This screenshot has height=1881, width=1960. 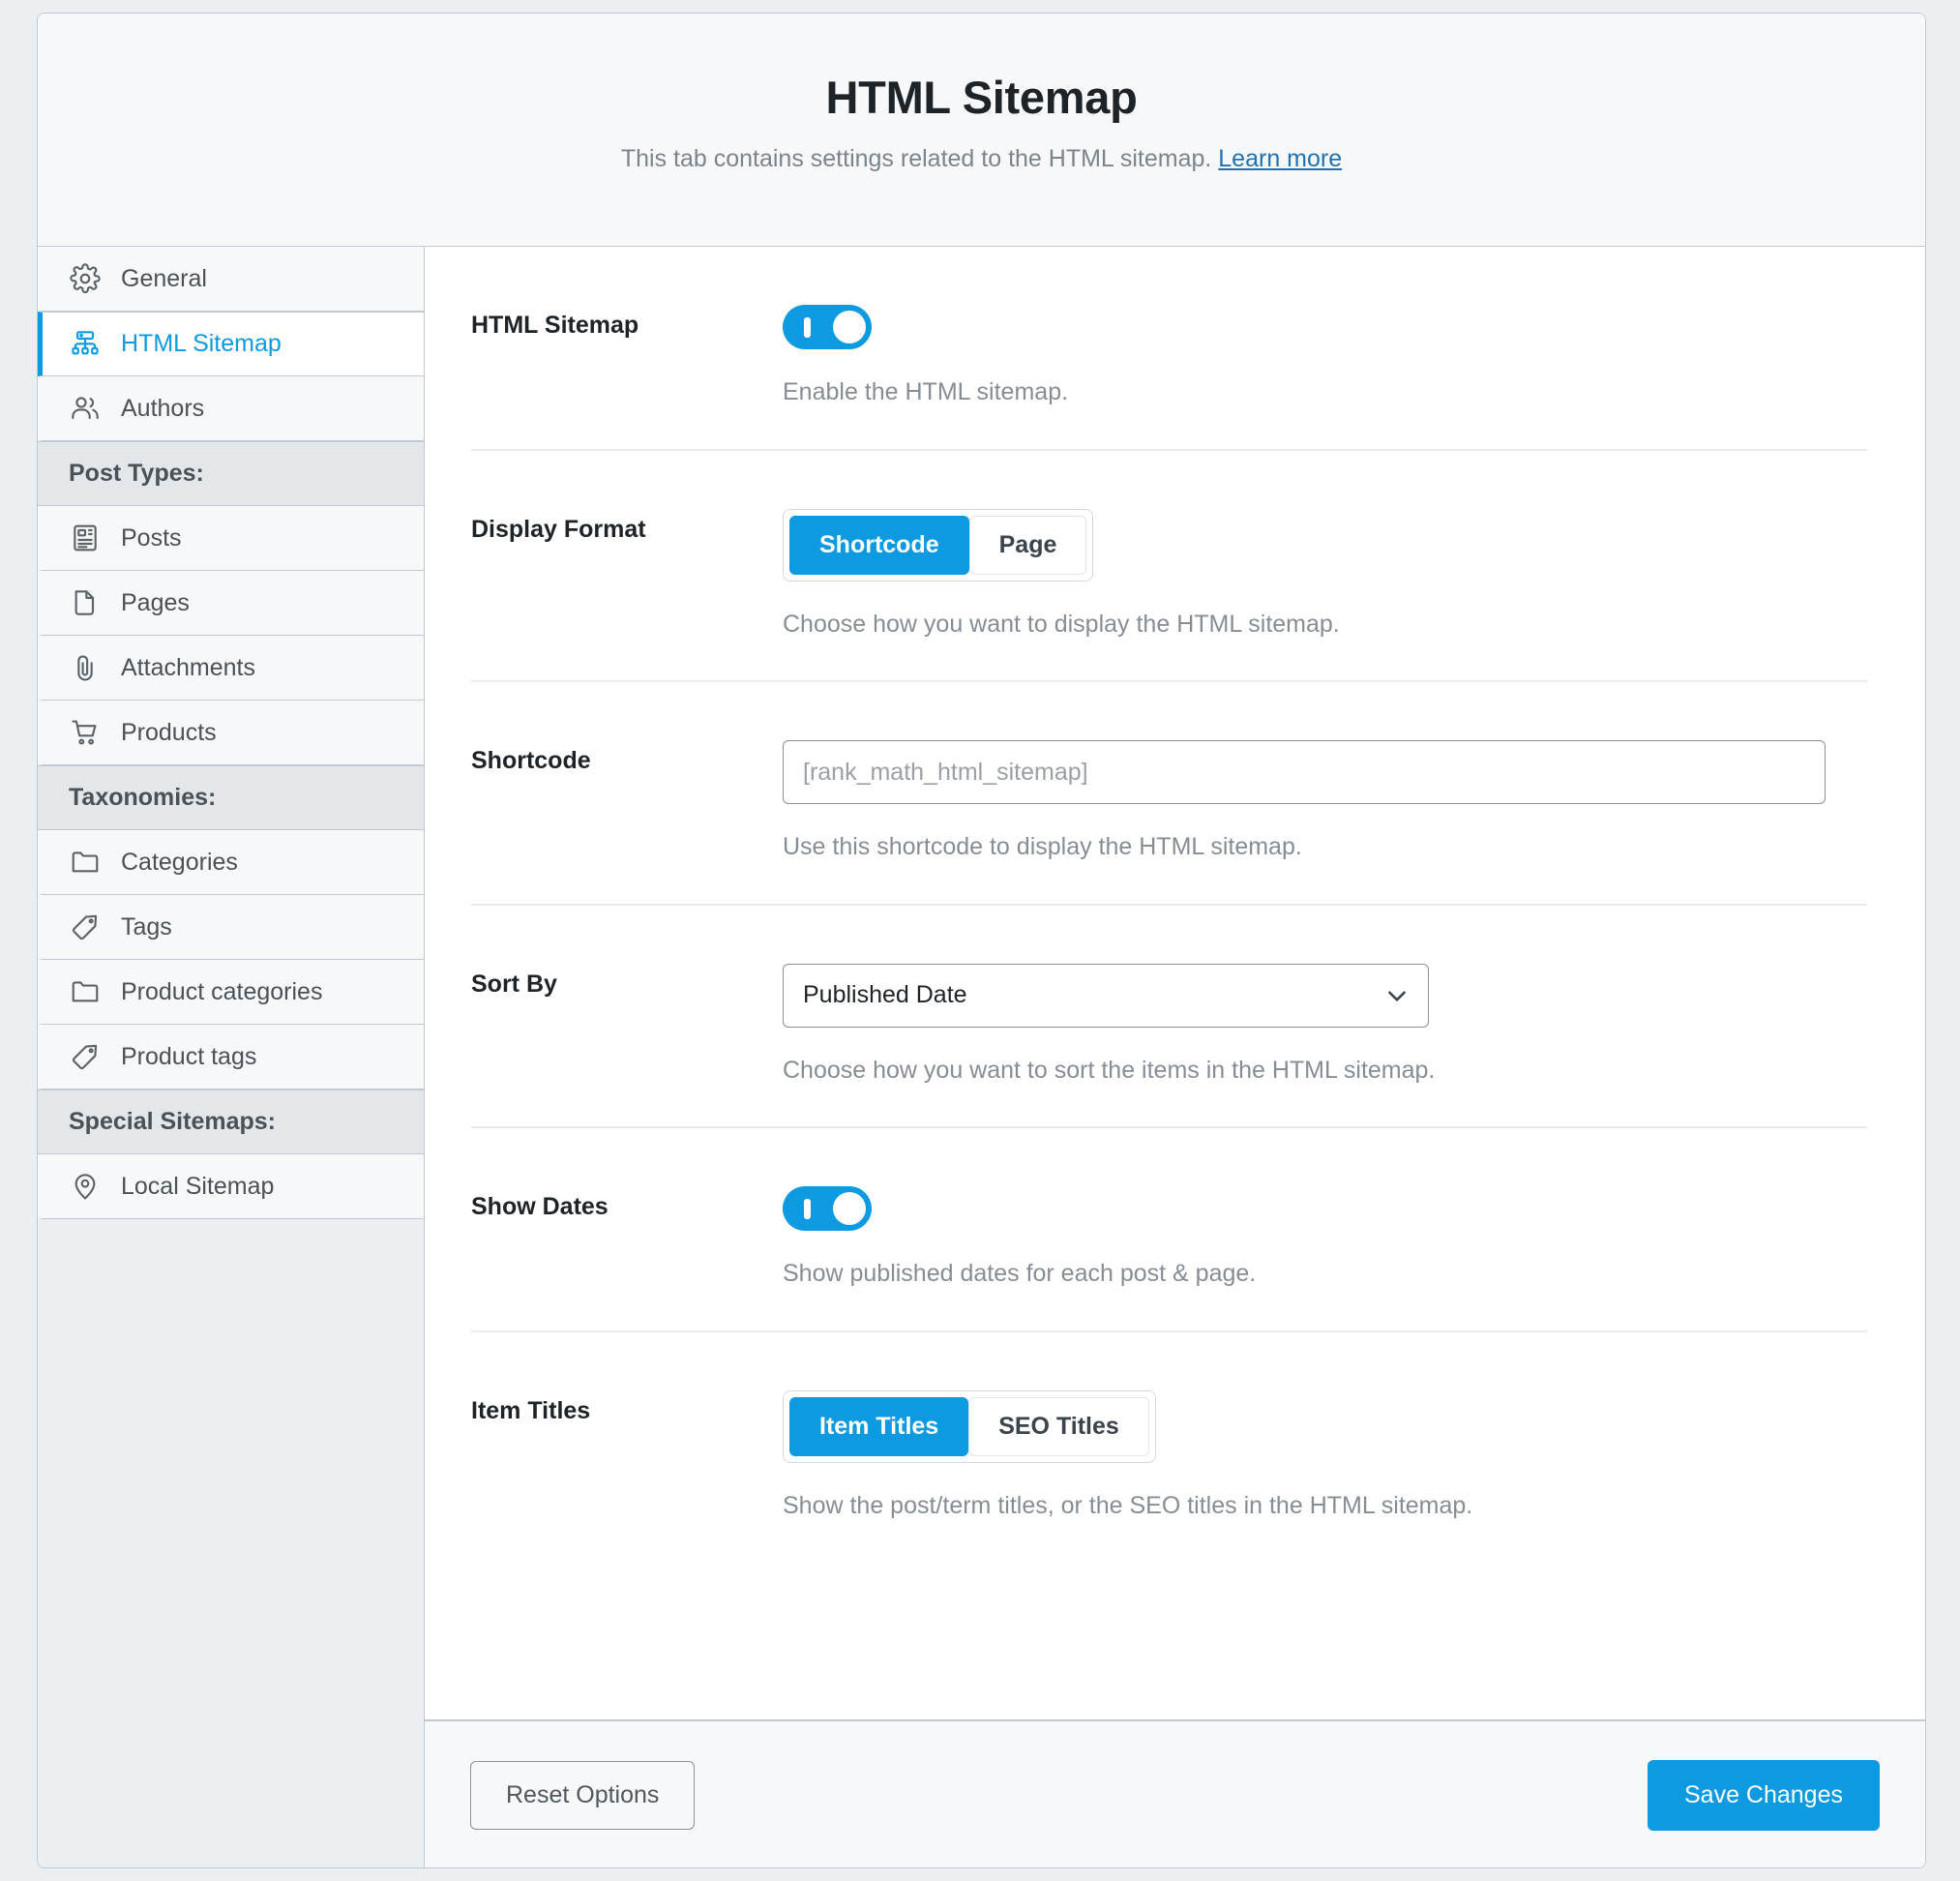 What do you see at coordinates (1304, 772) in the screenshot?
I see `shortcode-input` at bounding box center [1304, 772].